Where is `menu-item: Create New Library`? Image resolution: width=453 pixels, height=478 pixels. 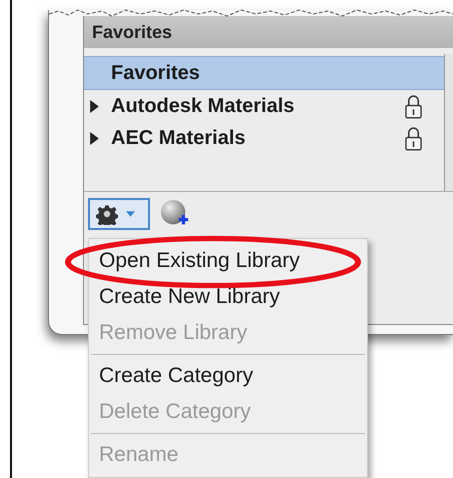
menu-item: Create New Library is located at coordinates (228, 297).